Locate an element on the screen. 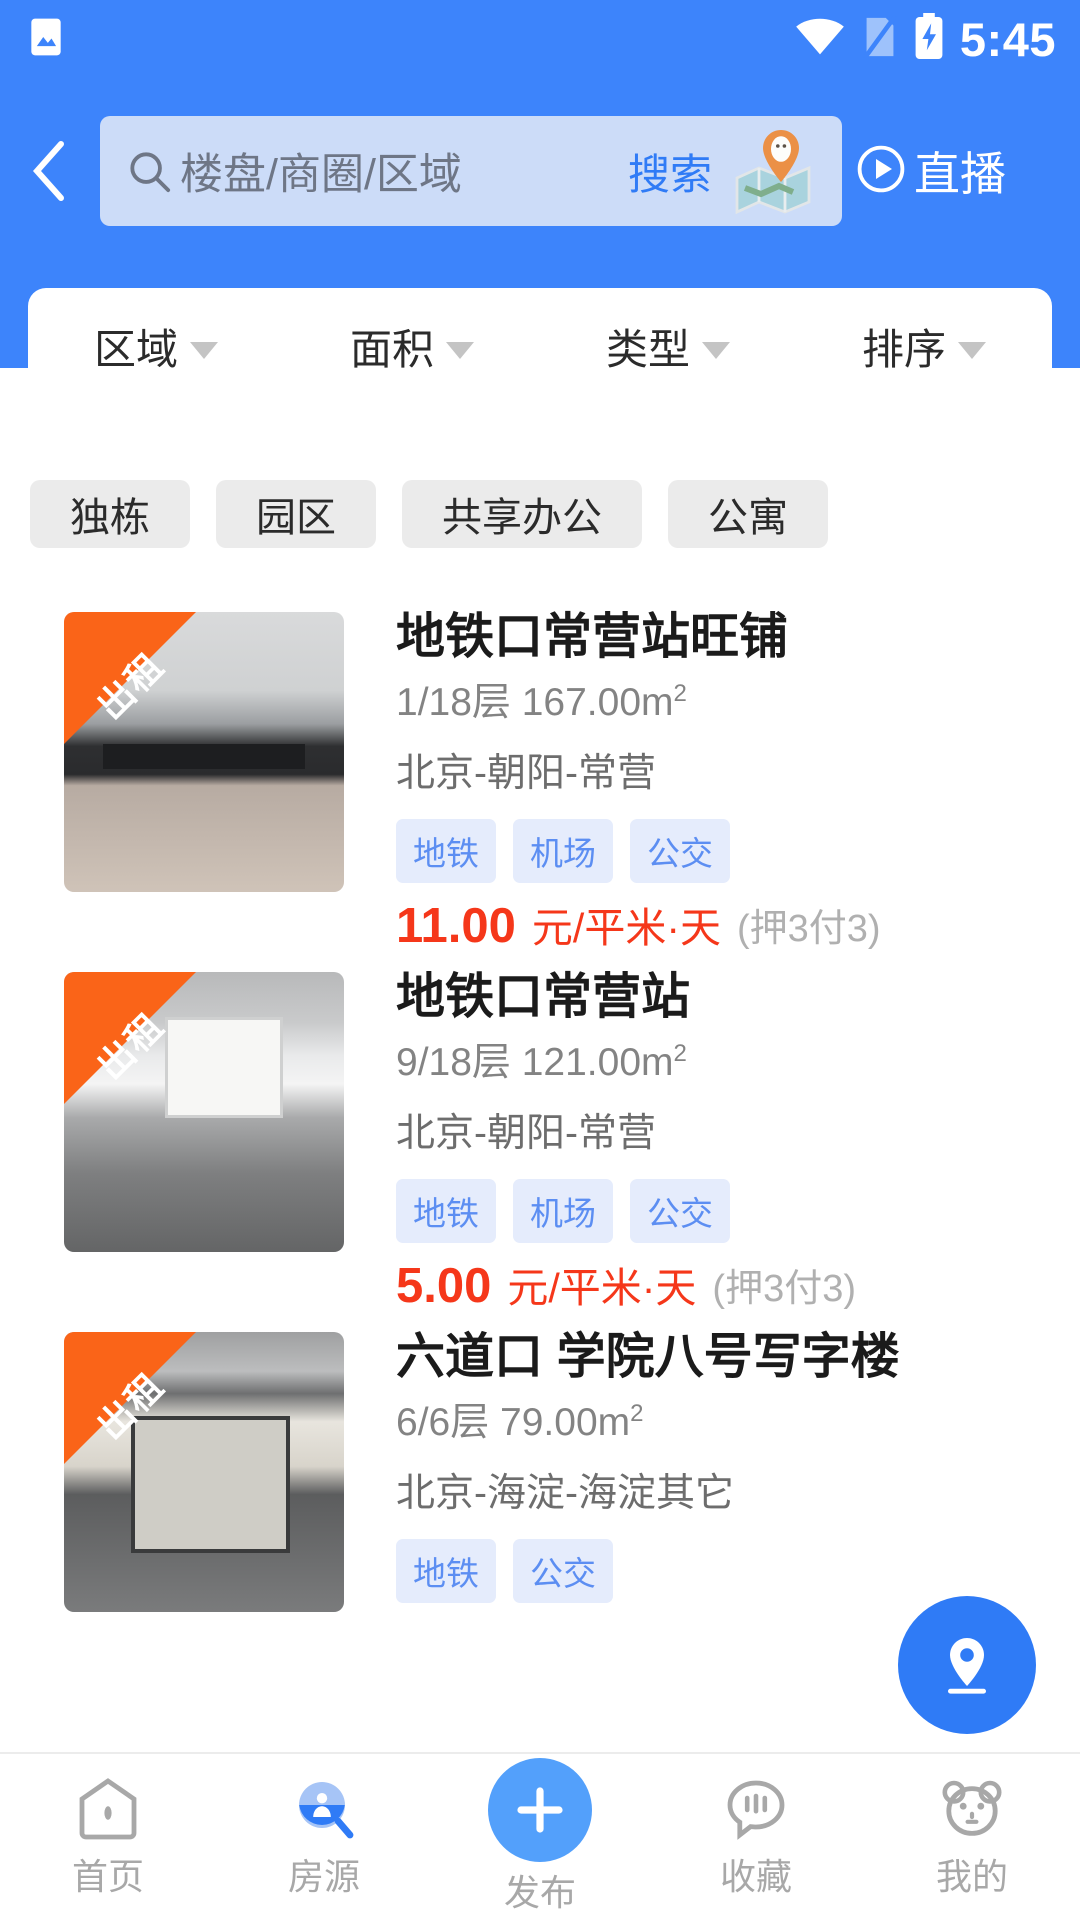 The image size is (1080, 1920). back-button is located at coordinates (50, 171).